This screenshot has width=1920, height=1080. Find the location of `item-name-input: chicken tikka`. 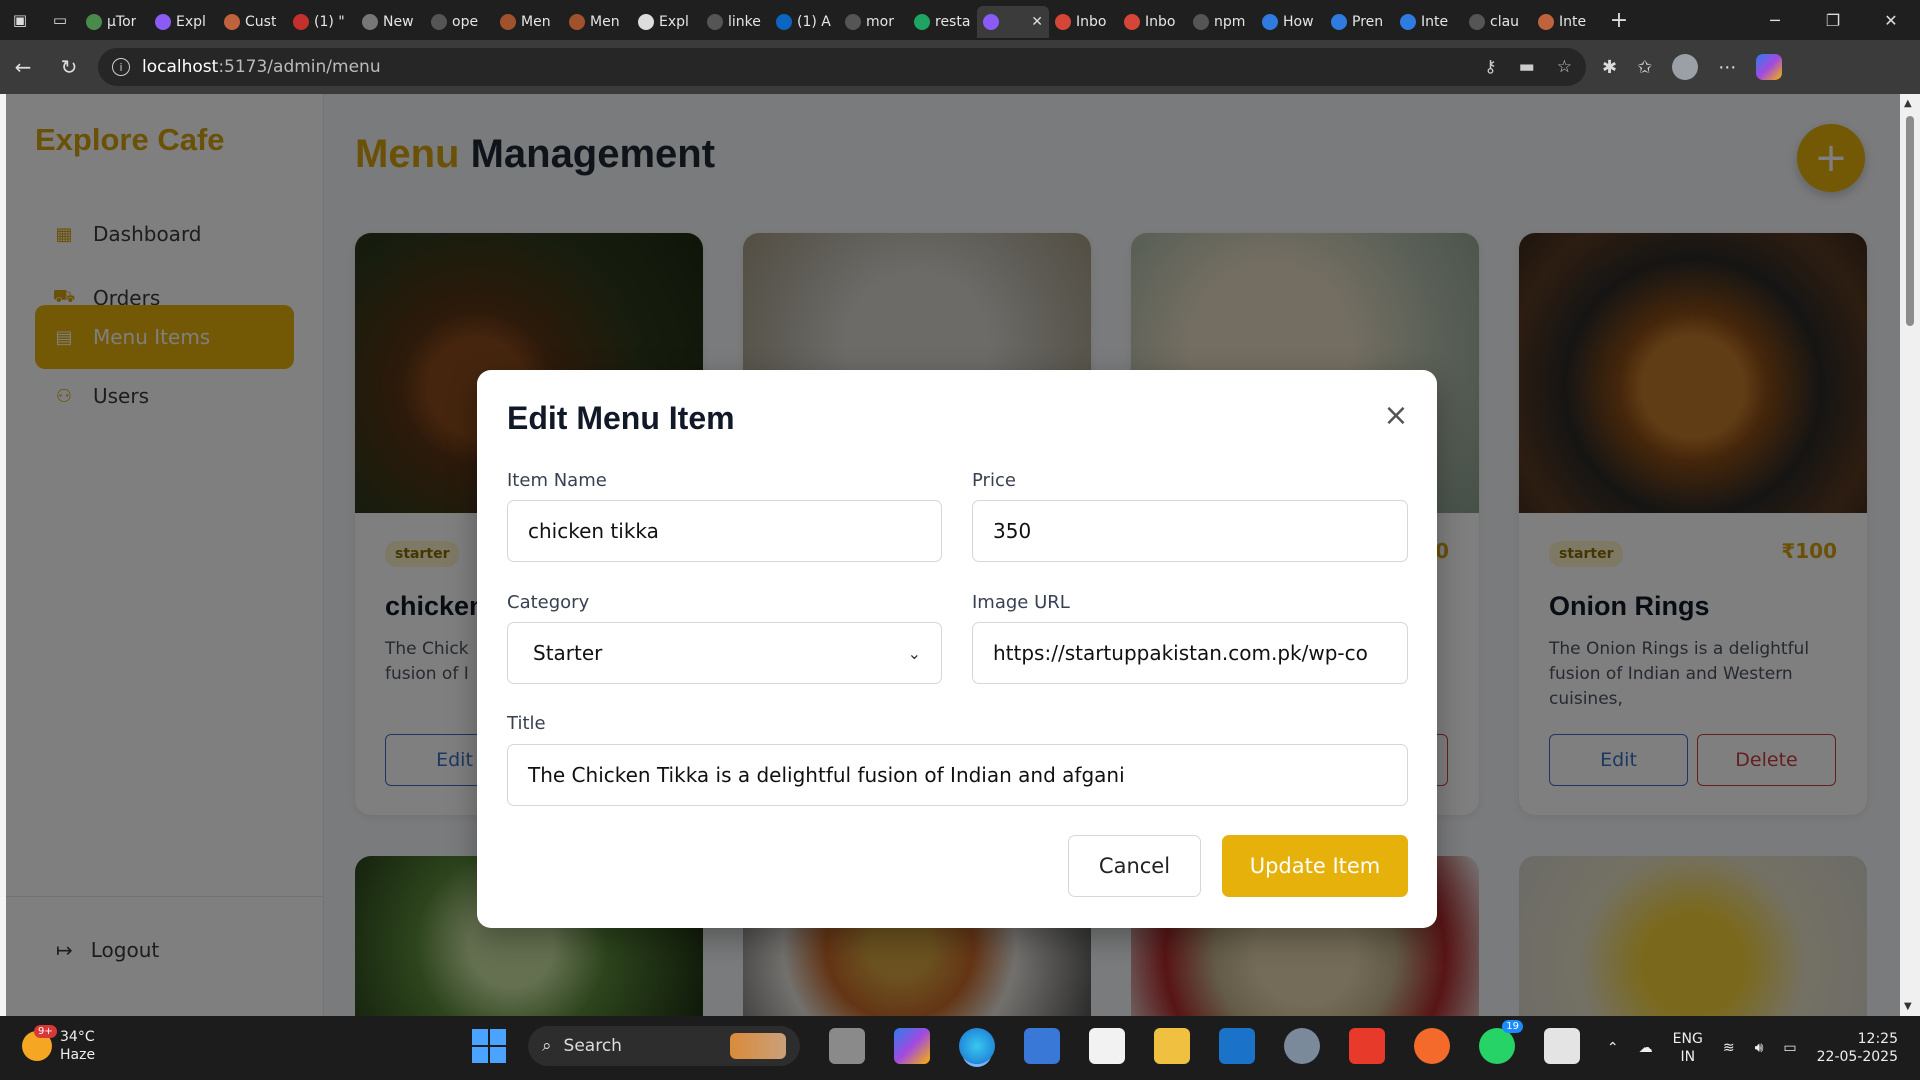

item-name-input: chicken tikka is located at coordinates (724, 531).